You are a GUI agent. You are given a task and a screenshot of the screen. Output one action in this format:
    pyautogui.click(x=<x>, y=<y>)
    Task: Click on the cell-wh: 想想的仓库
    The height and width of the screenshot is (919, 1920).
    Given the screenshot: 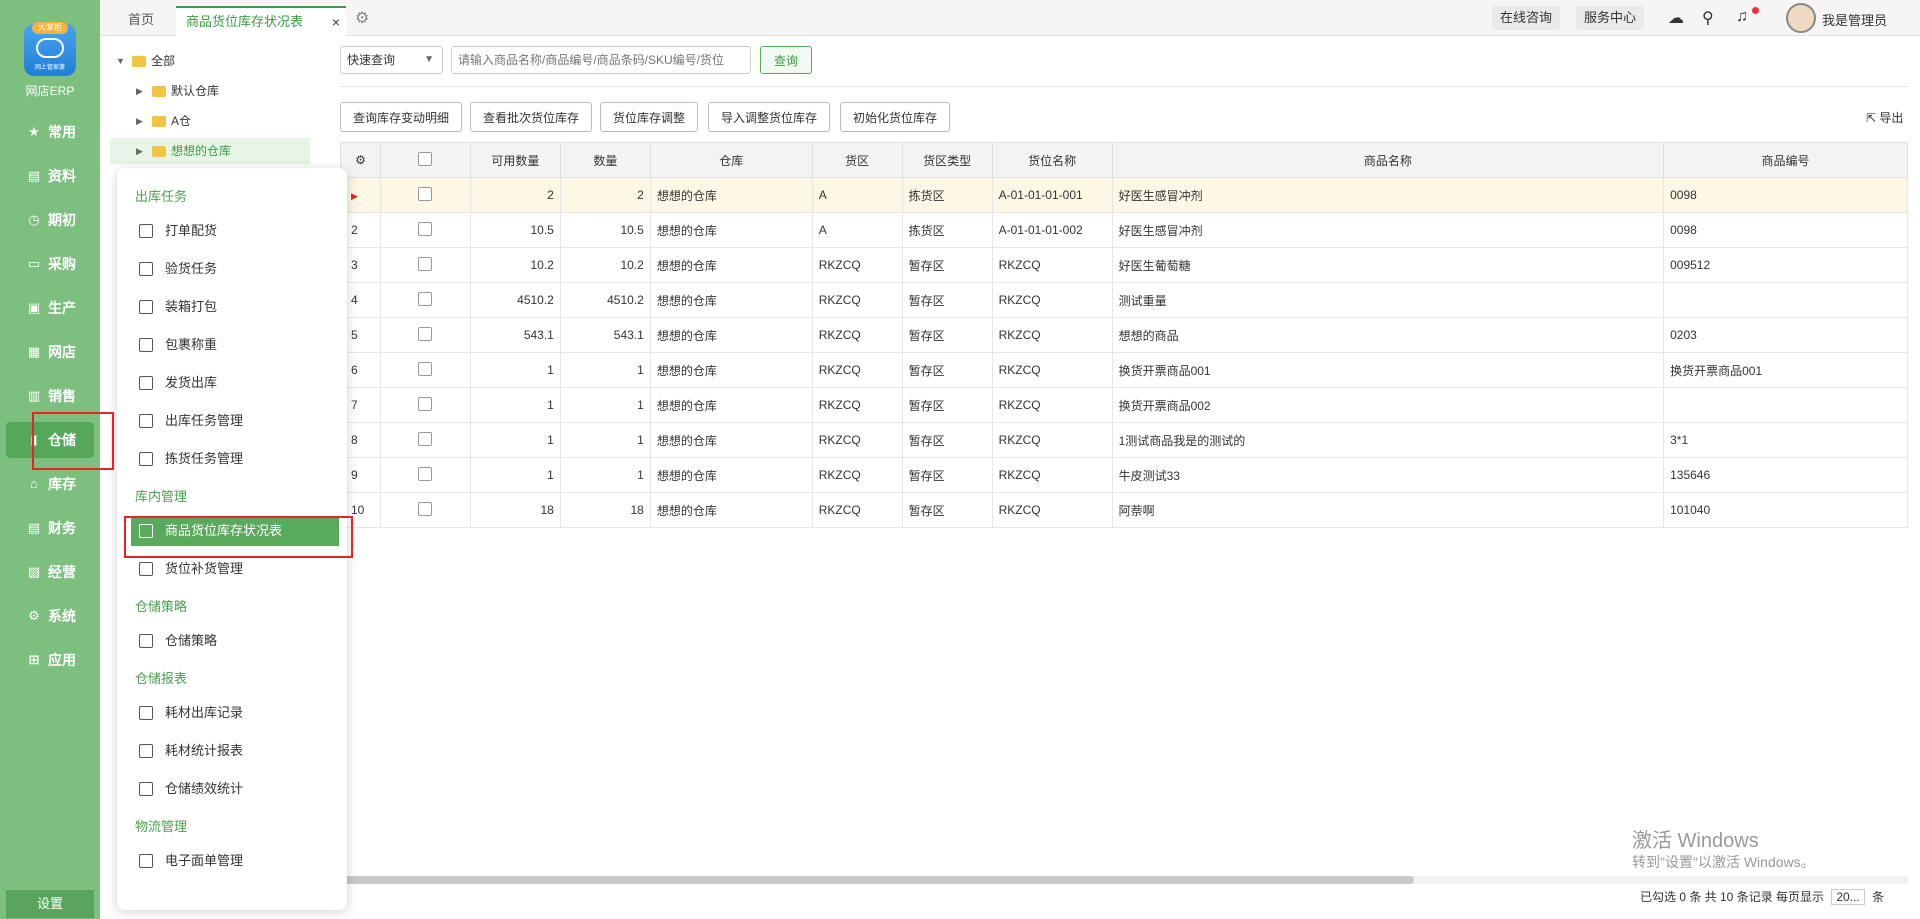 What is the action you would take?
    pyautogui.click(x=731, y=440)
    